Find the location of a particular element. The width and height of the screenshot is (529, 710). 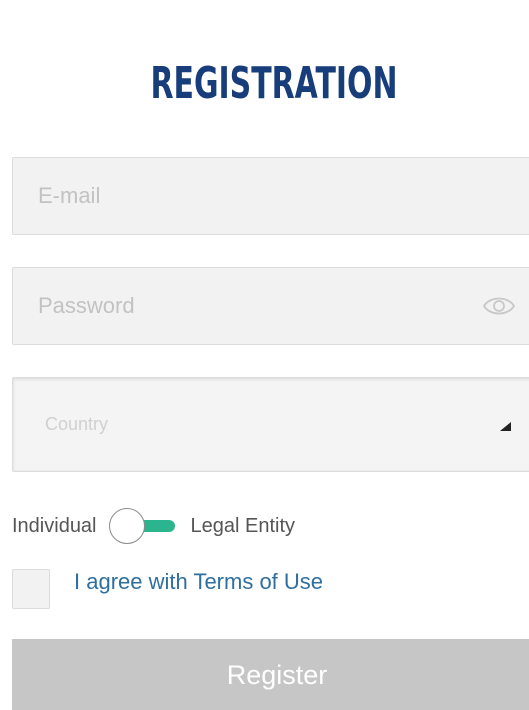

terms-link: I agree with Terms of Use is located at coordinates (198, 582).